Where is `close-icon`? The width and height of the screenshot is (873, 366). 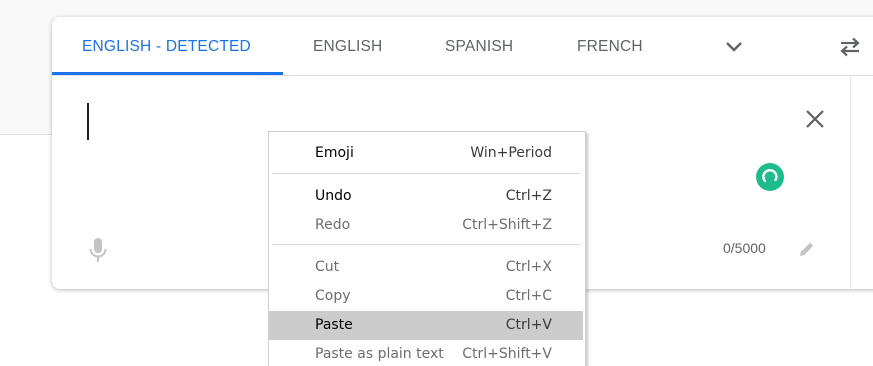 close-icon is located at coordinates (815, 119).